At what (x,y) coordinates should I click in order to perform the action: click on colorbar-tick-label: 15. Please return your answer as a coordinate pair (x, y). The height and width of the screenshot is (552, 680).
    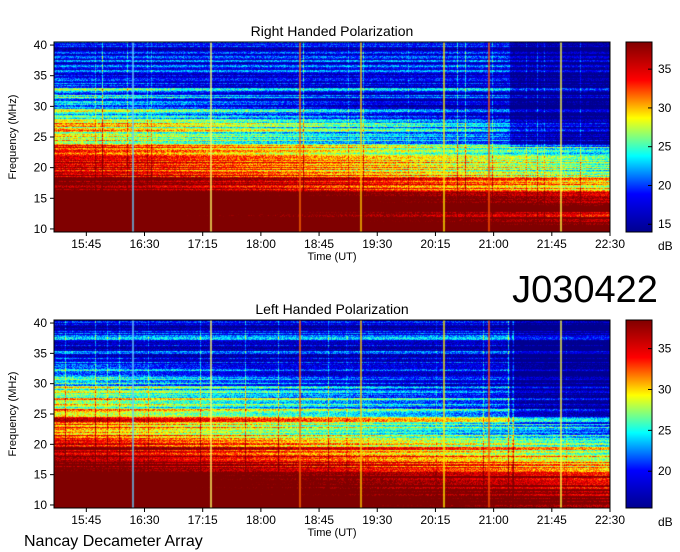
    Looking at the image, I should click on (665, 224).